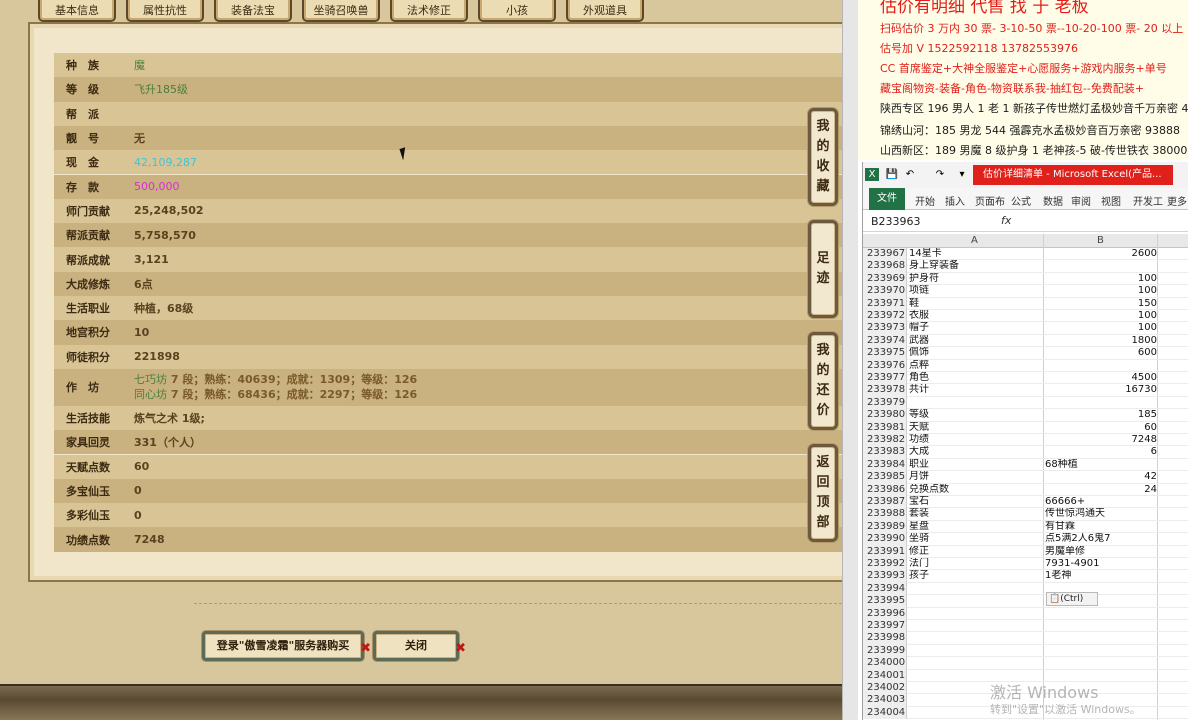 This screenshot has width=1188, height=720. Describe the element at coordinates (885, 502) in the screenshot. I see `row-number: 233987` at that location.